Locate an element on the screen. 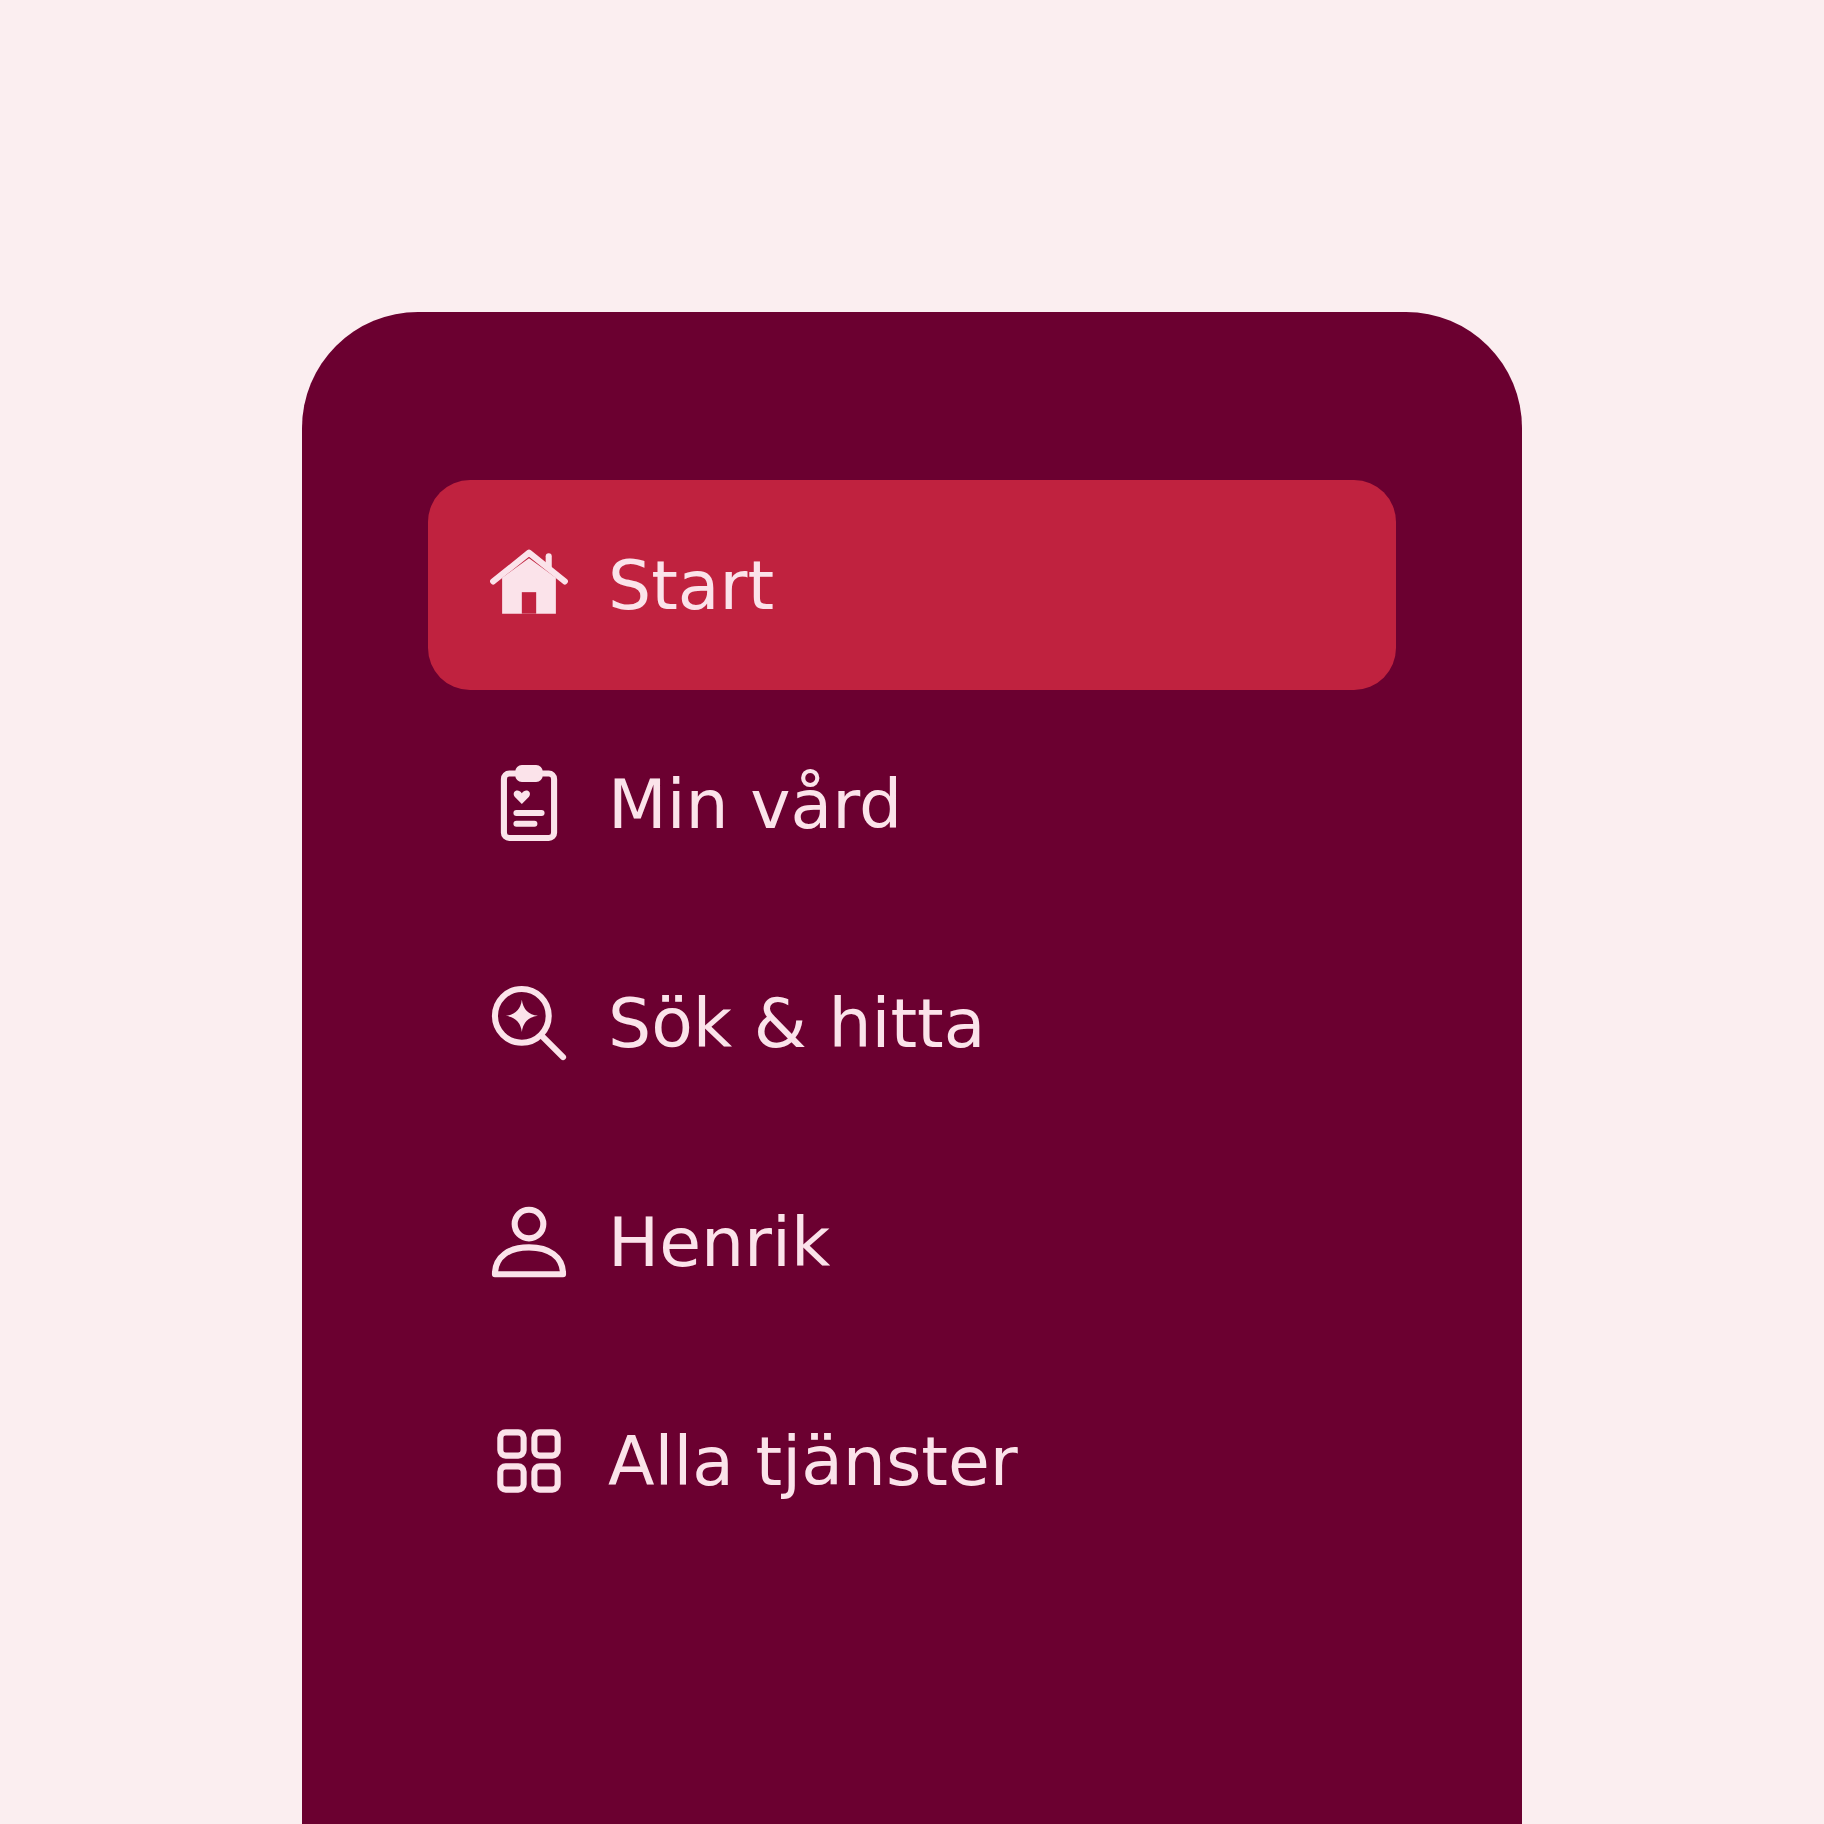 The width and height of the screenshot is (1824, 1824). nav-item: Min vård is located at coordinates (912, 804).